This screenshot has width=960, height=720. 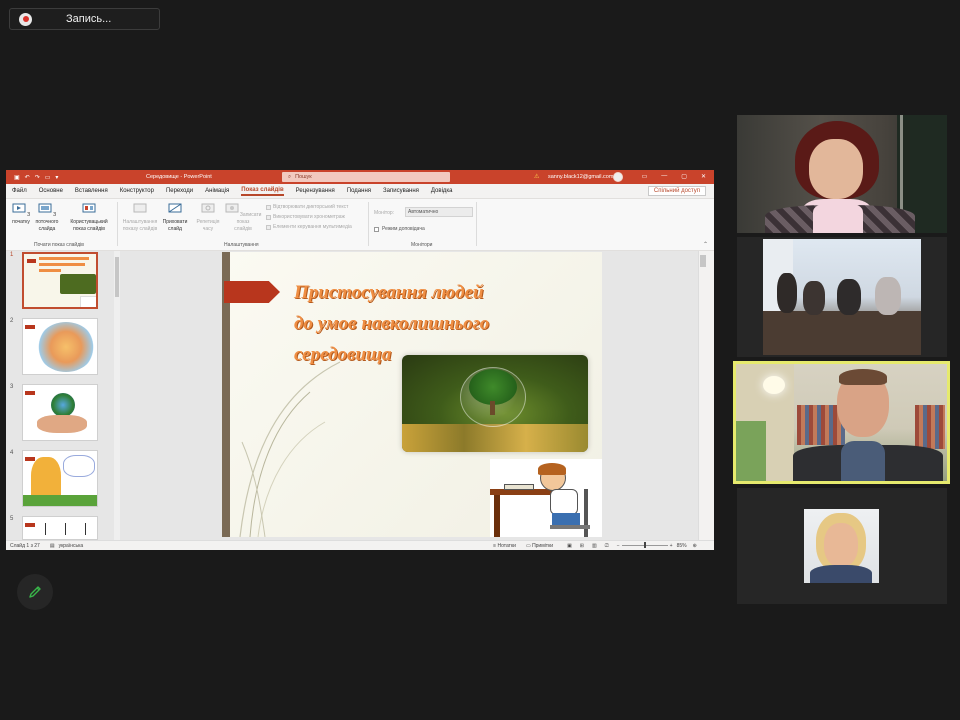 What do you see at coordinates (12, 255) in the screenshot?
I see `thumbnail-number: 1` at bounding box center [12, 255].